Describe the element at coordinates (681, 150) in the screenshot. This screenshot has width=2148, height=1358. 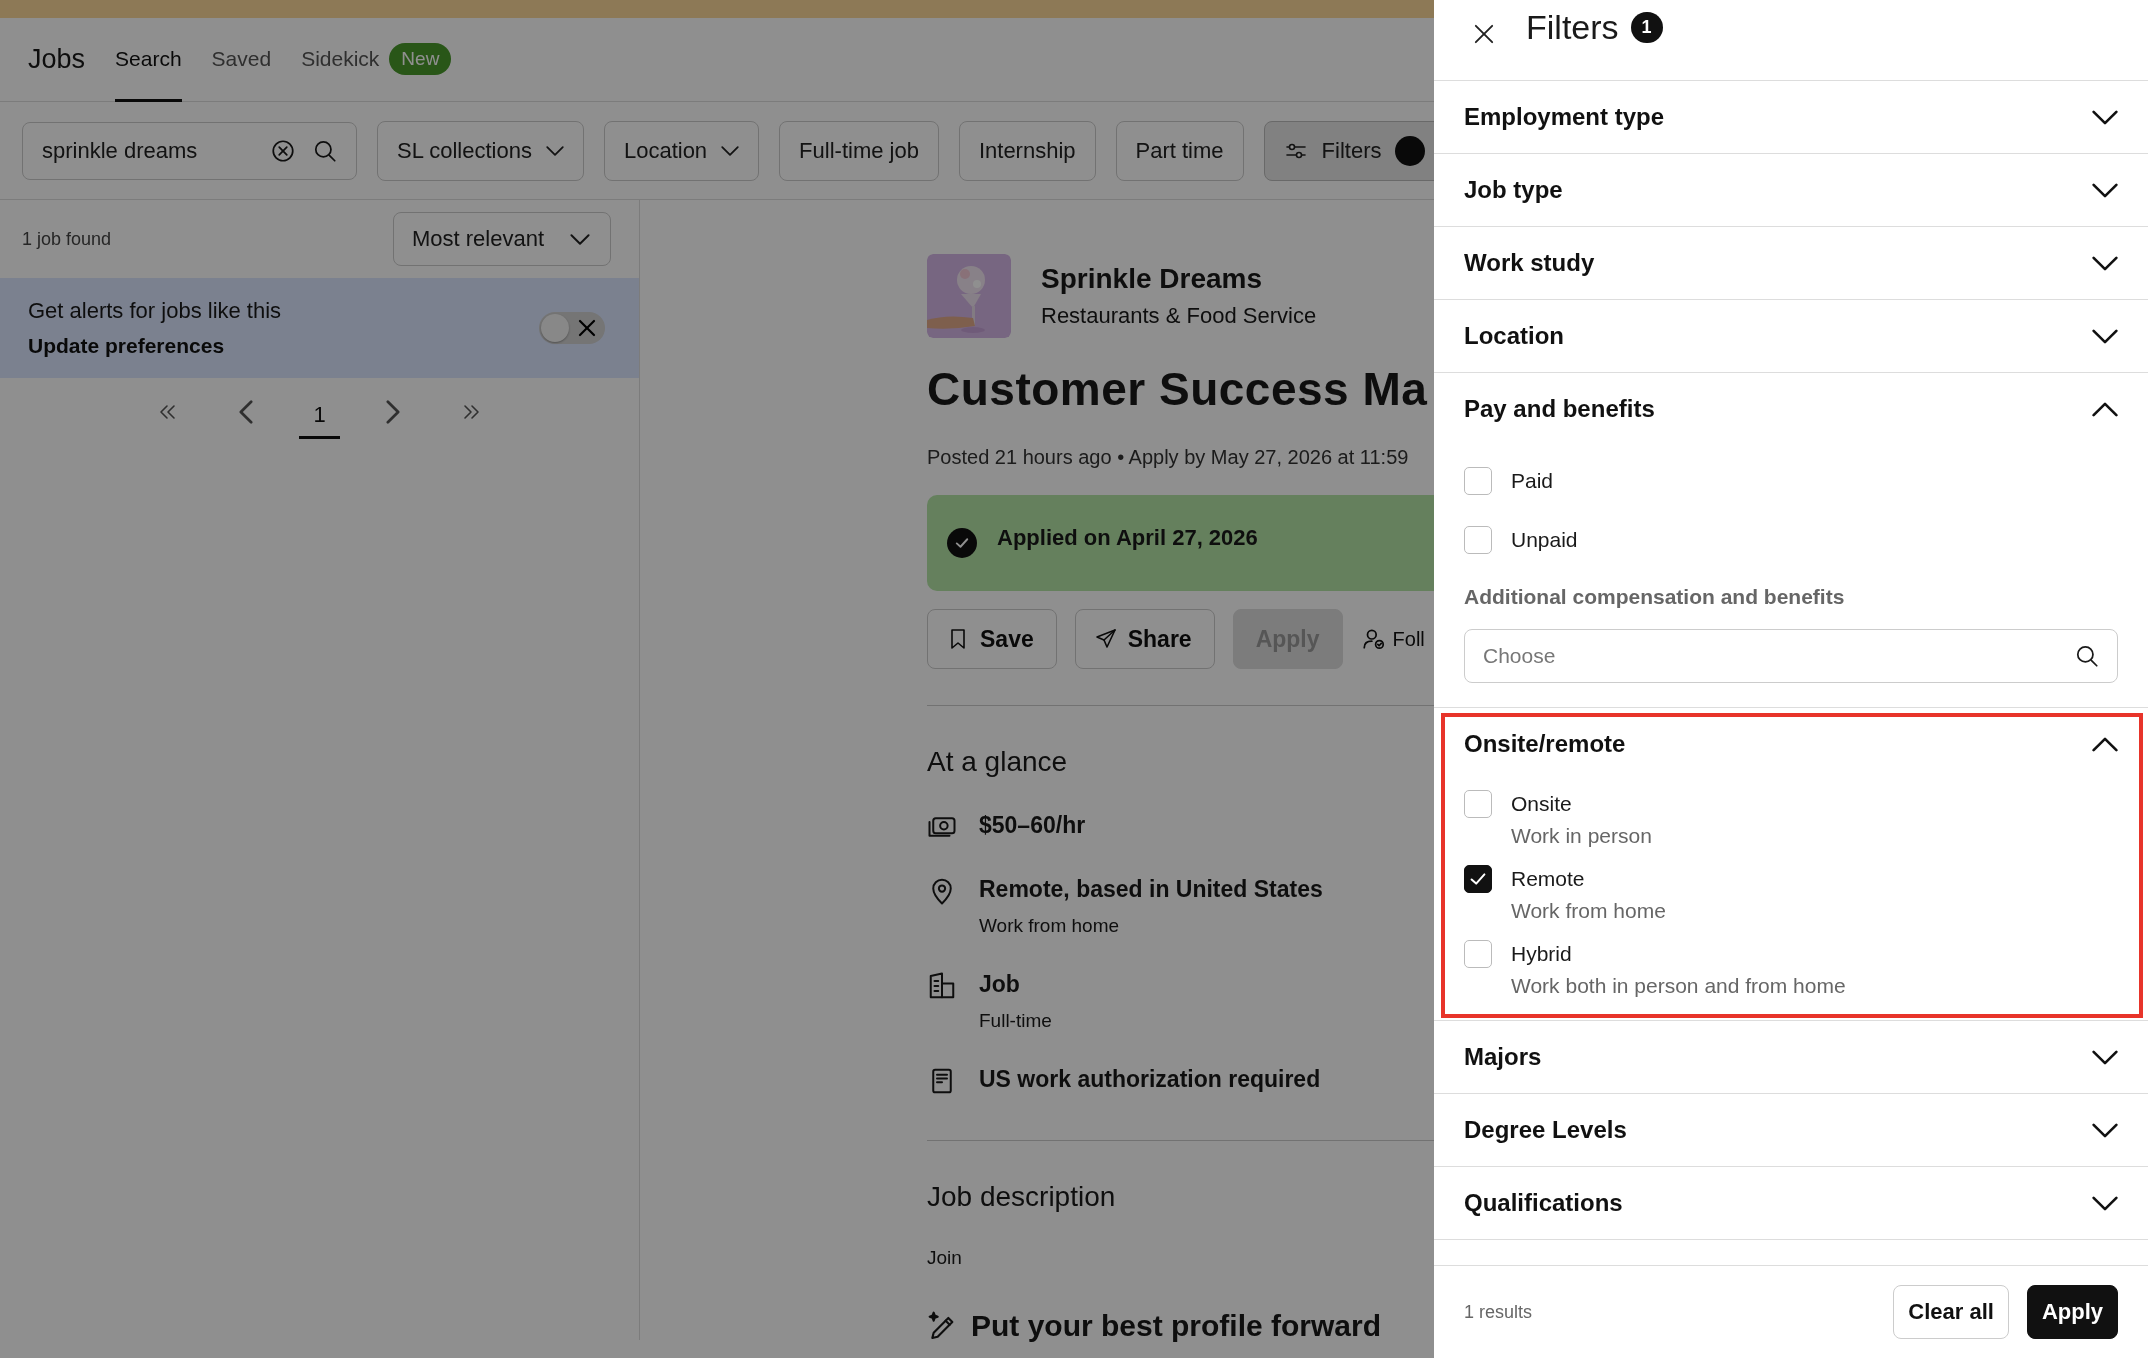
I see `filter-dropdown: Location` at that location.